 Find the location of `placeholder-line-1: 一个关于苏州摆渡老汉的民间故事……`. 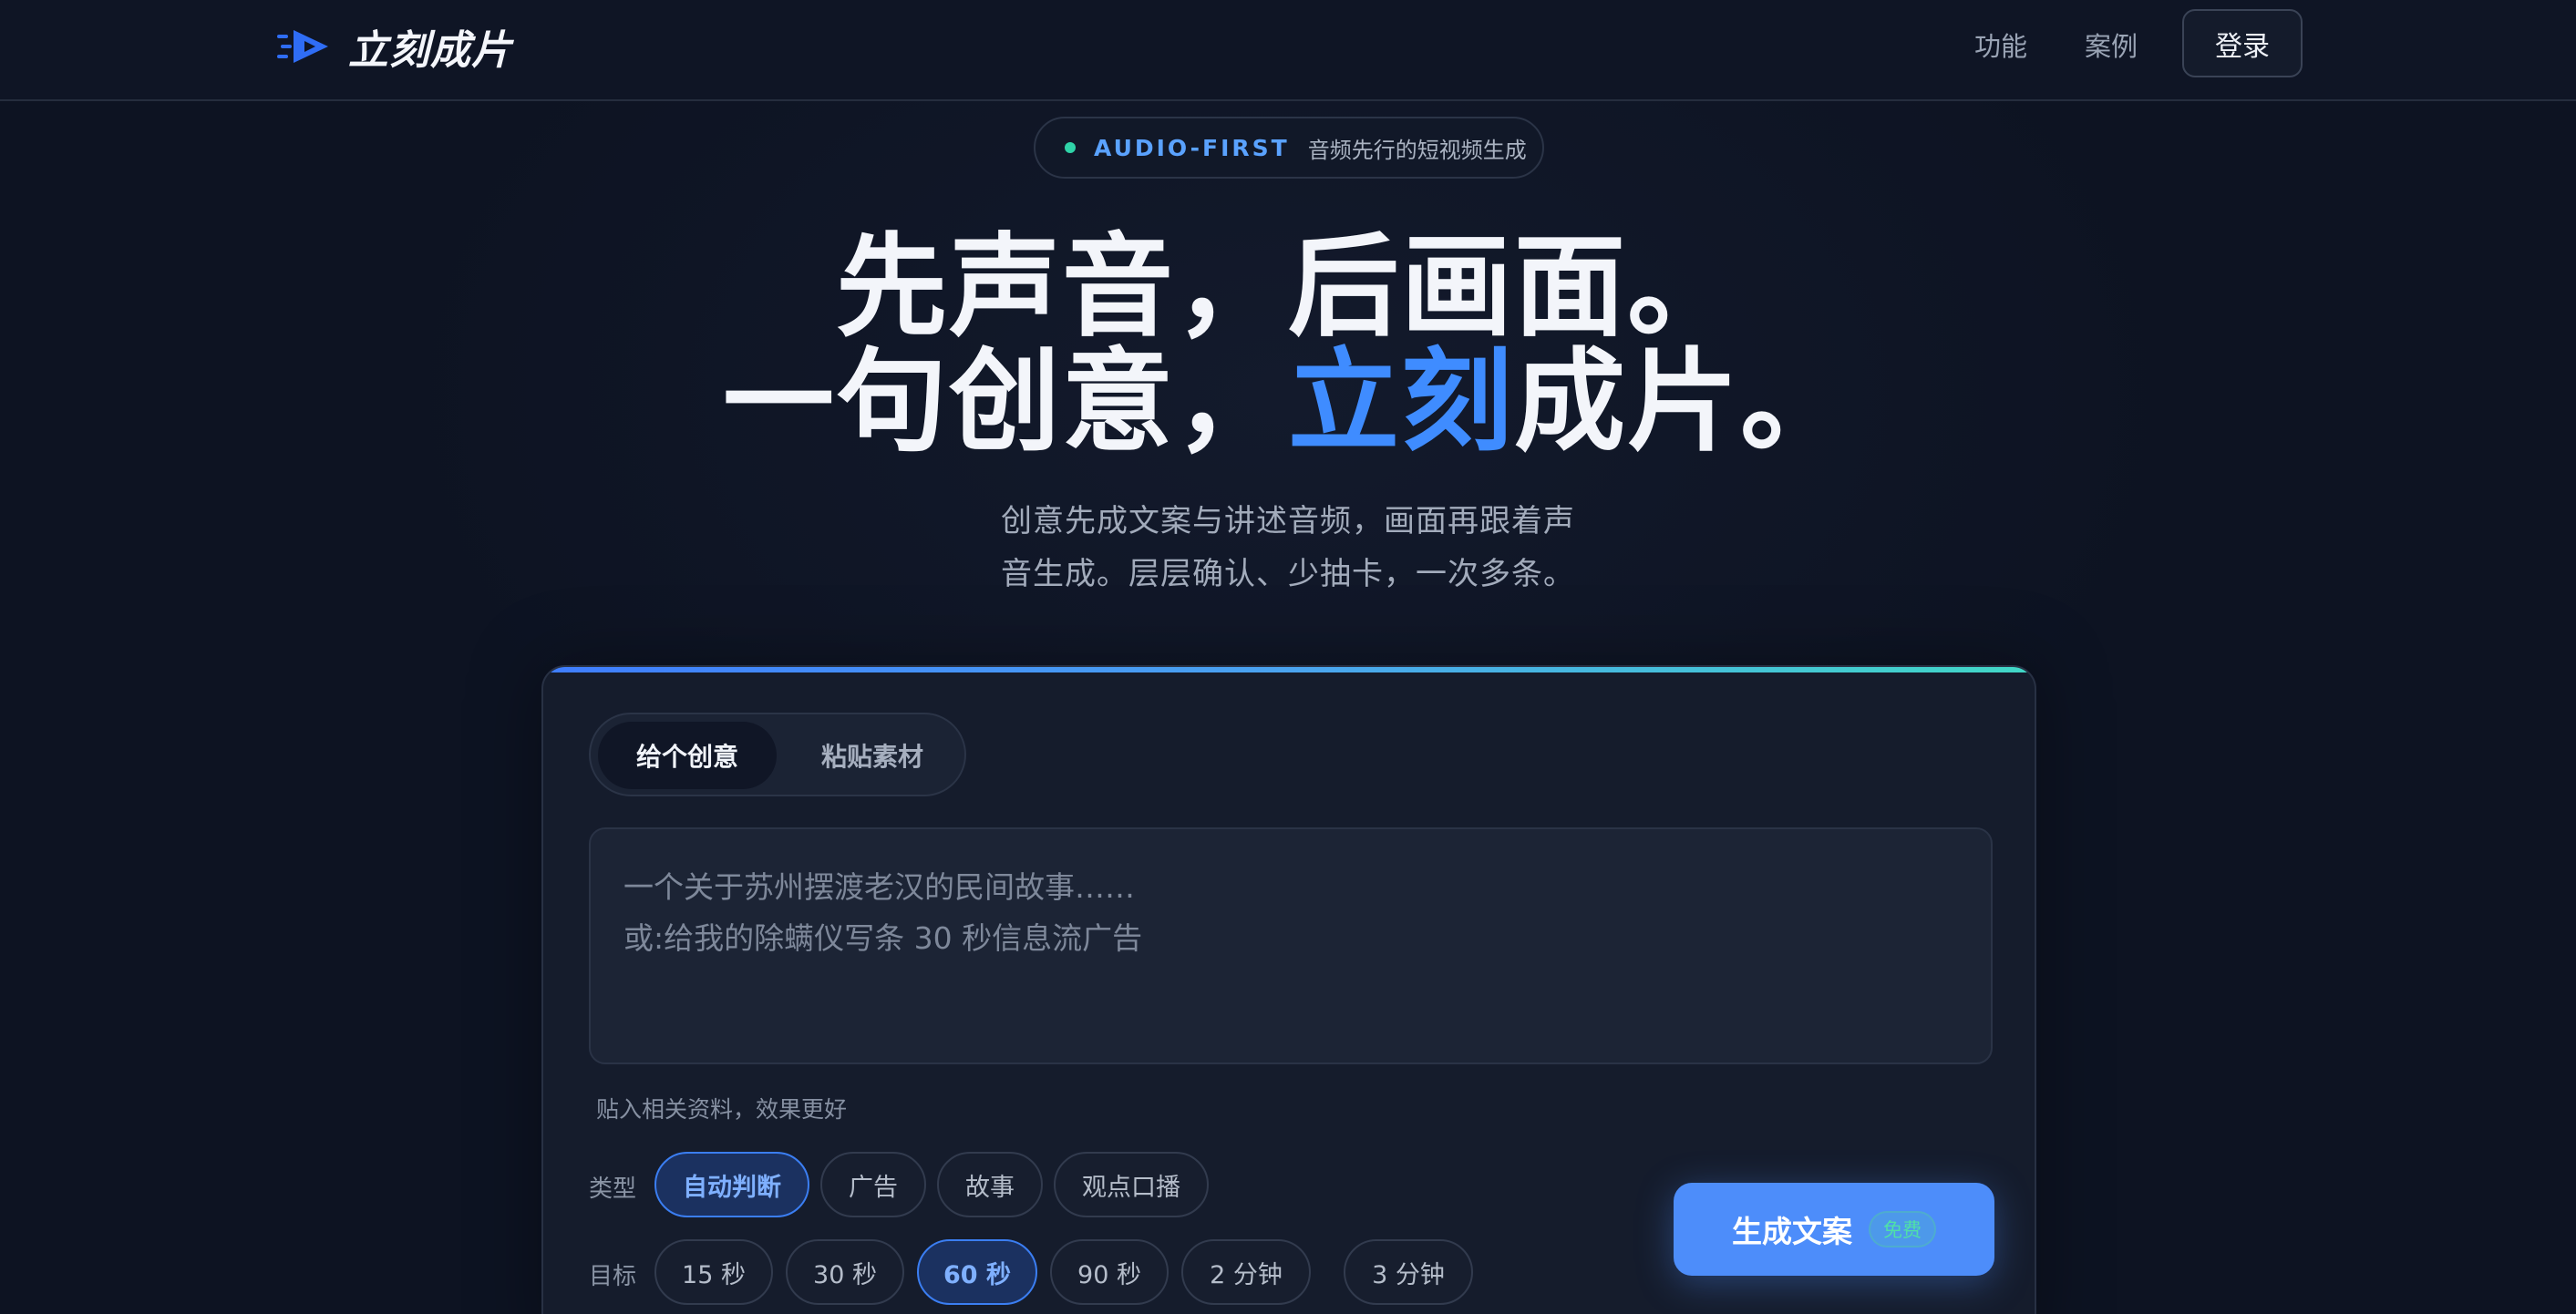

placeholder-line-1: 一个关于苏州摆渡老汉的民间故事…… is located at coordinates (879, 887).